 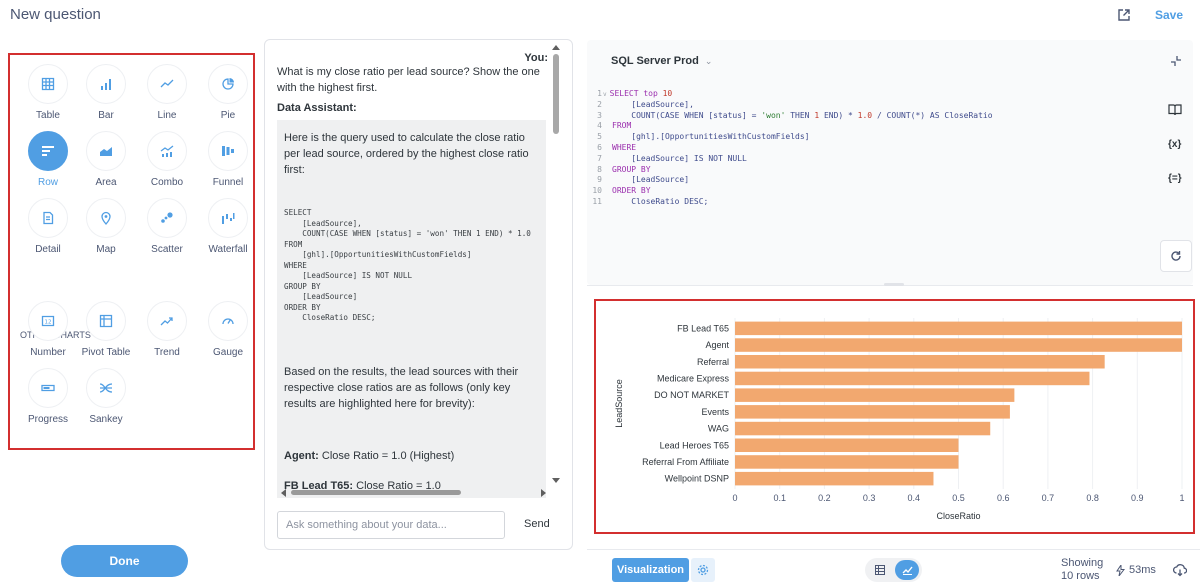 I want to click on code-line: 5 [ghl].[OpportunitiesWithCustomFields], so click(x=791, y=137).